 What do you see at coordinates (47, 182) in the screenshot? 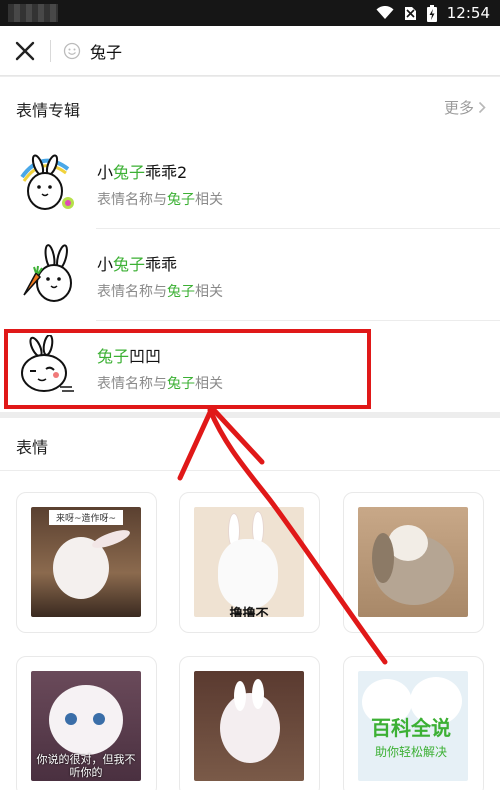
I see `rabbit-with-rainbow-thumbnail` at bounding box center [47, 182].